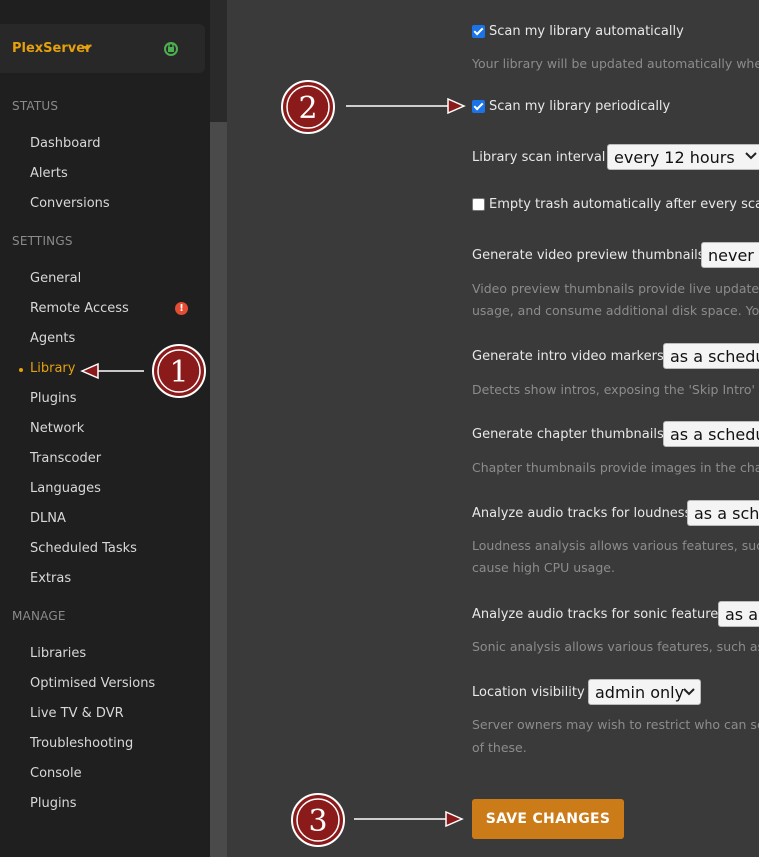 This screenshot has width=759, height=857. Describe the element at coordinates (51, 48) in the screenshot. I see `server-name: PlexServer` at that location.